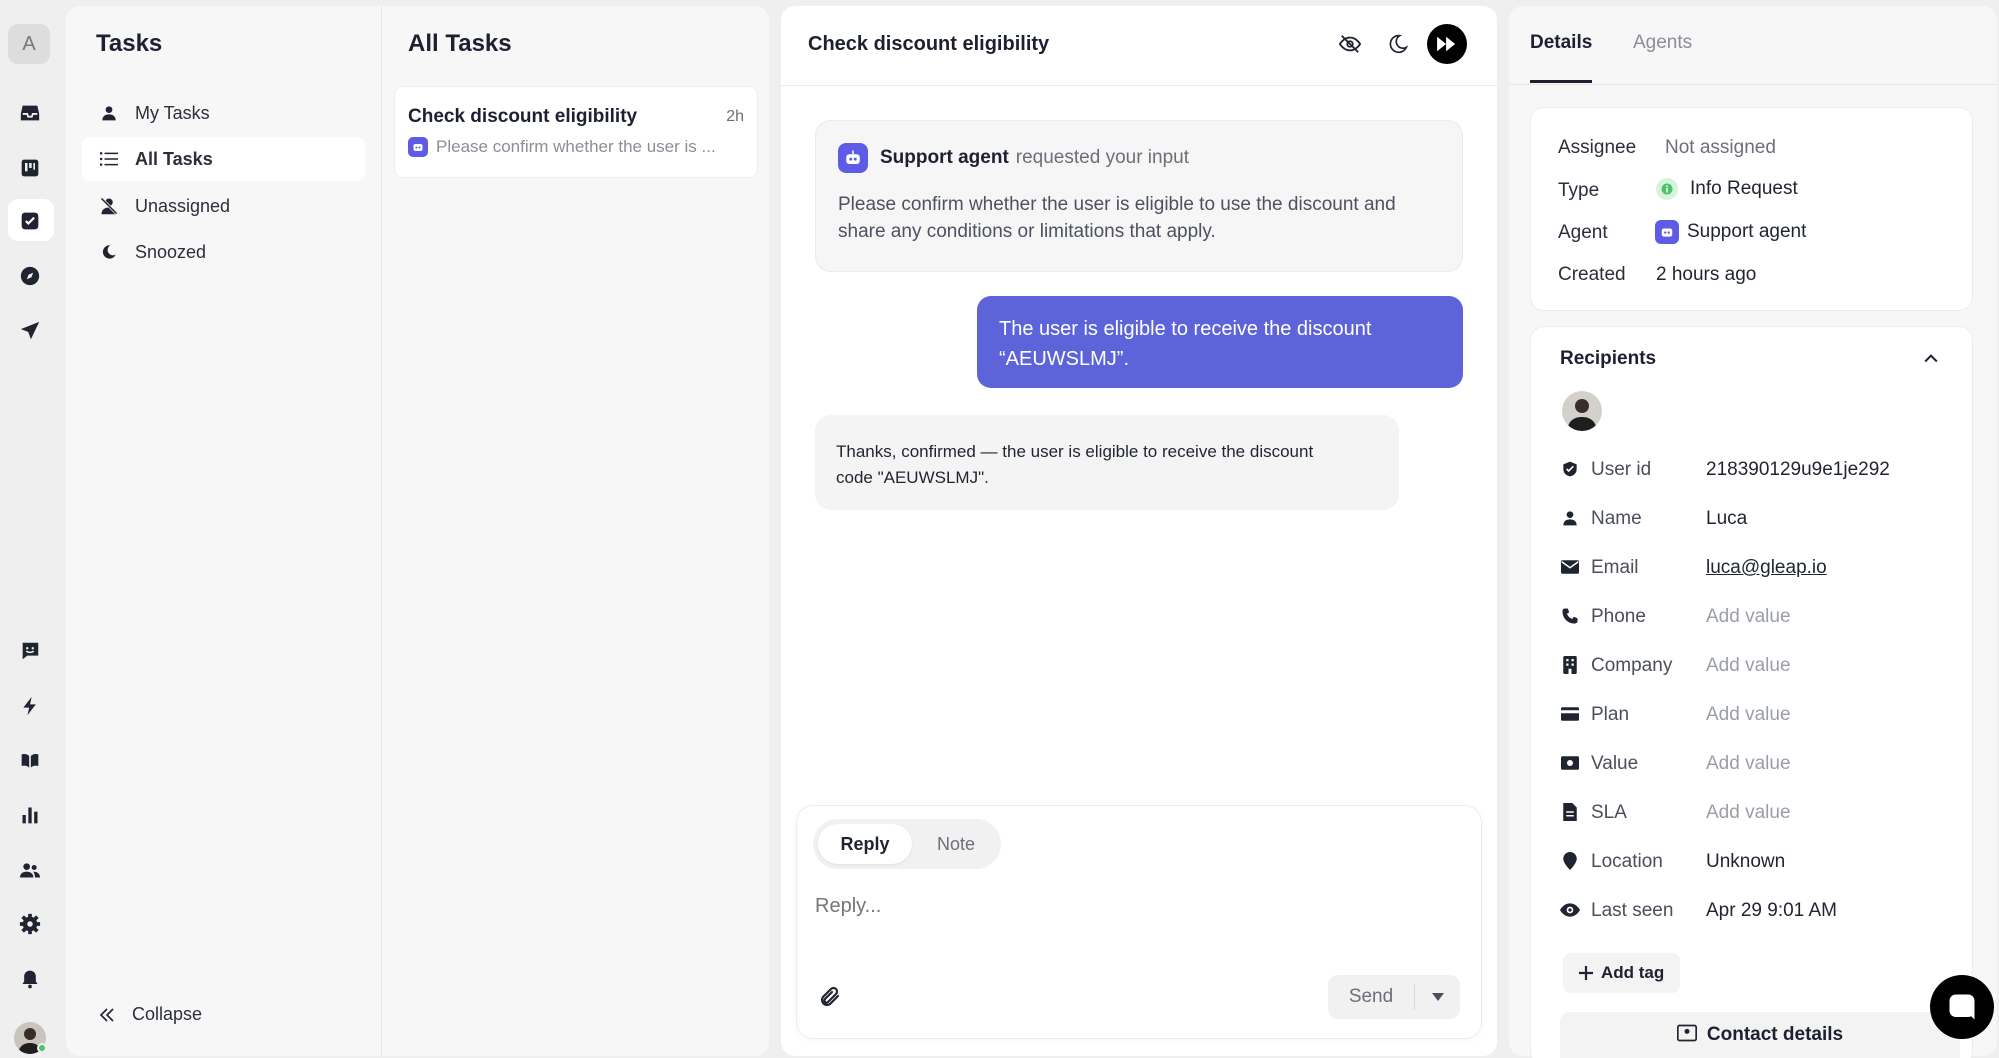 Image resolution: width=1999 pixels, height=1058 pixels. Describe the element at coordinates (1744, 188) in the screenshot. I see `type-value-label: Info Request` at that location.